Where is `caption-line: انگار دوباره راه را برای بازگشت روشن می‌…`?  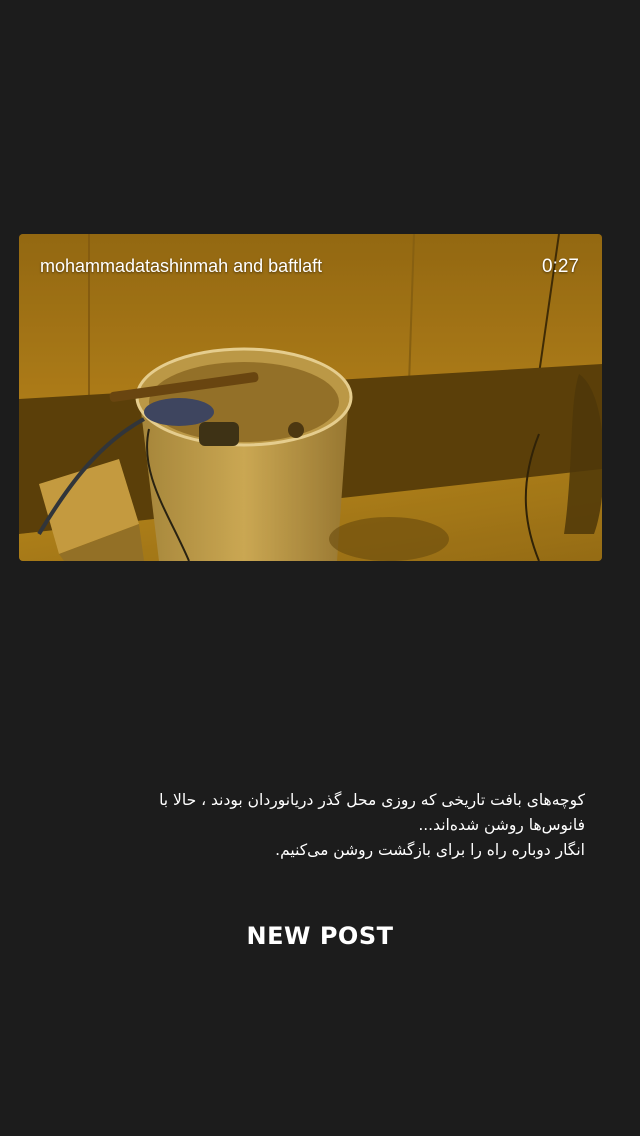
caption-line: انگار دوباره راه را برای بازگشت روشن می‌… is located at coordinates (430, 850).